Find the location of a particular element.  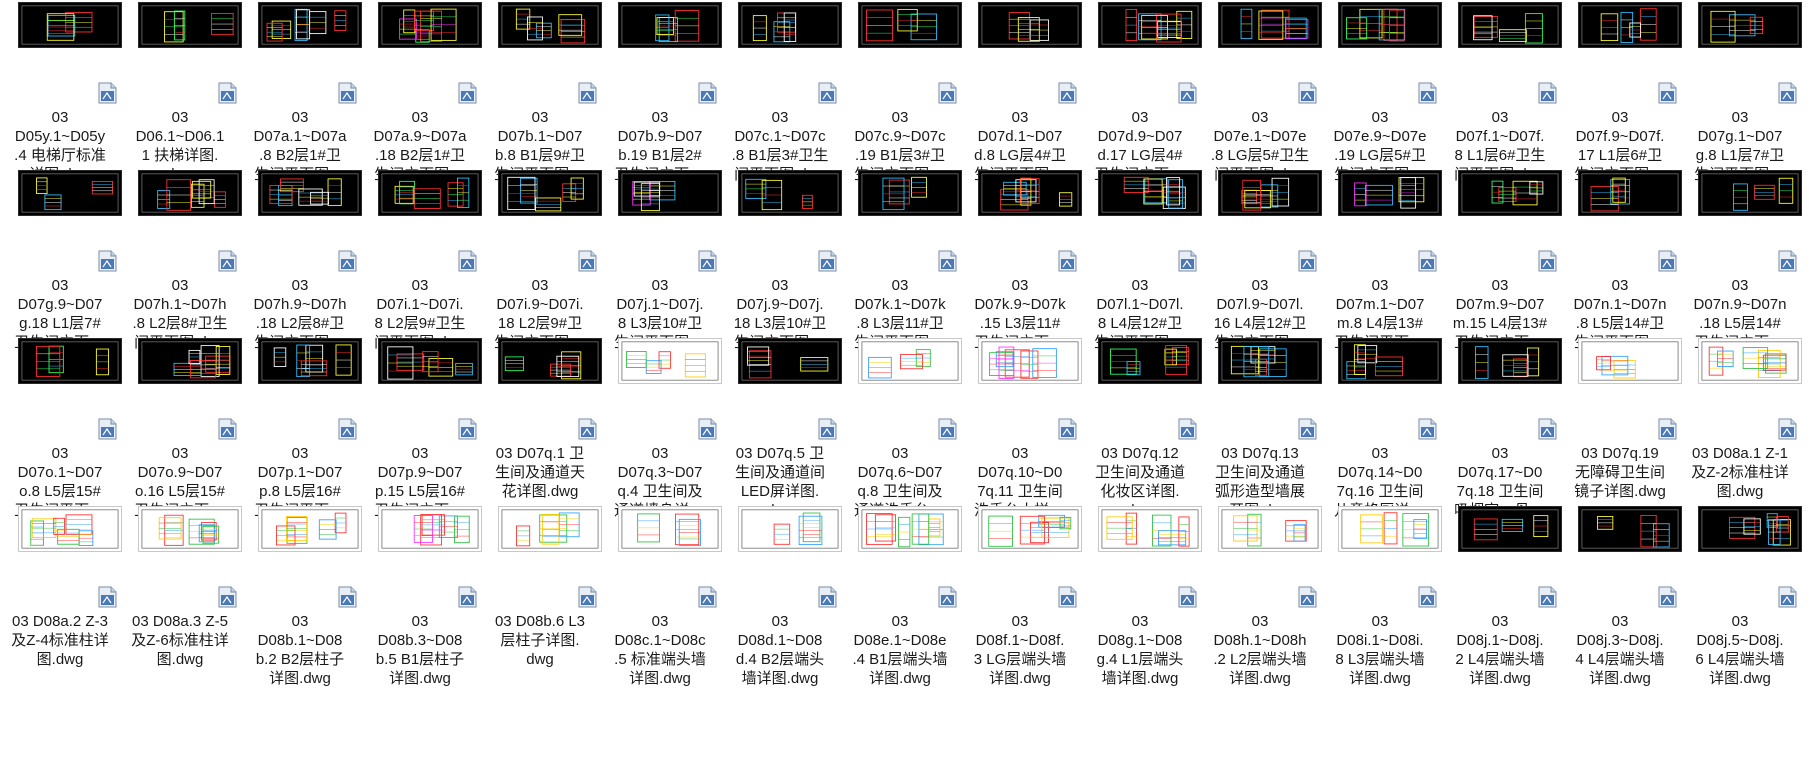

file-item: 03D06.1~D06.11 扶梯详图.dwg is located at coordinates (181, 97).